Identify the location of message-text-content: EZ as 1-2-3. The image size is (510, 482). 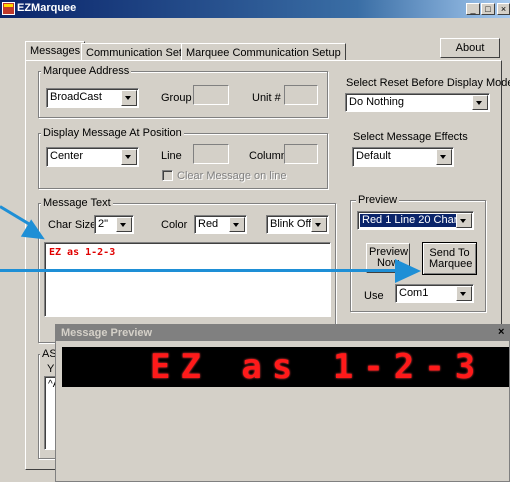
(82, 252).